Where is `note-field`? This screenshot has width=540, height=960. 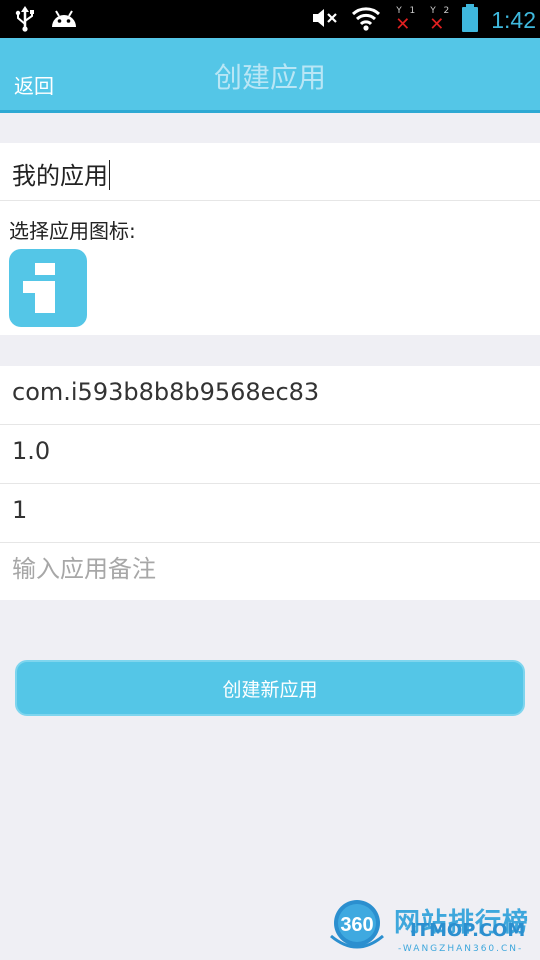 note-field is located at coordinates (270, 572).